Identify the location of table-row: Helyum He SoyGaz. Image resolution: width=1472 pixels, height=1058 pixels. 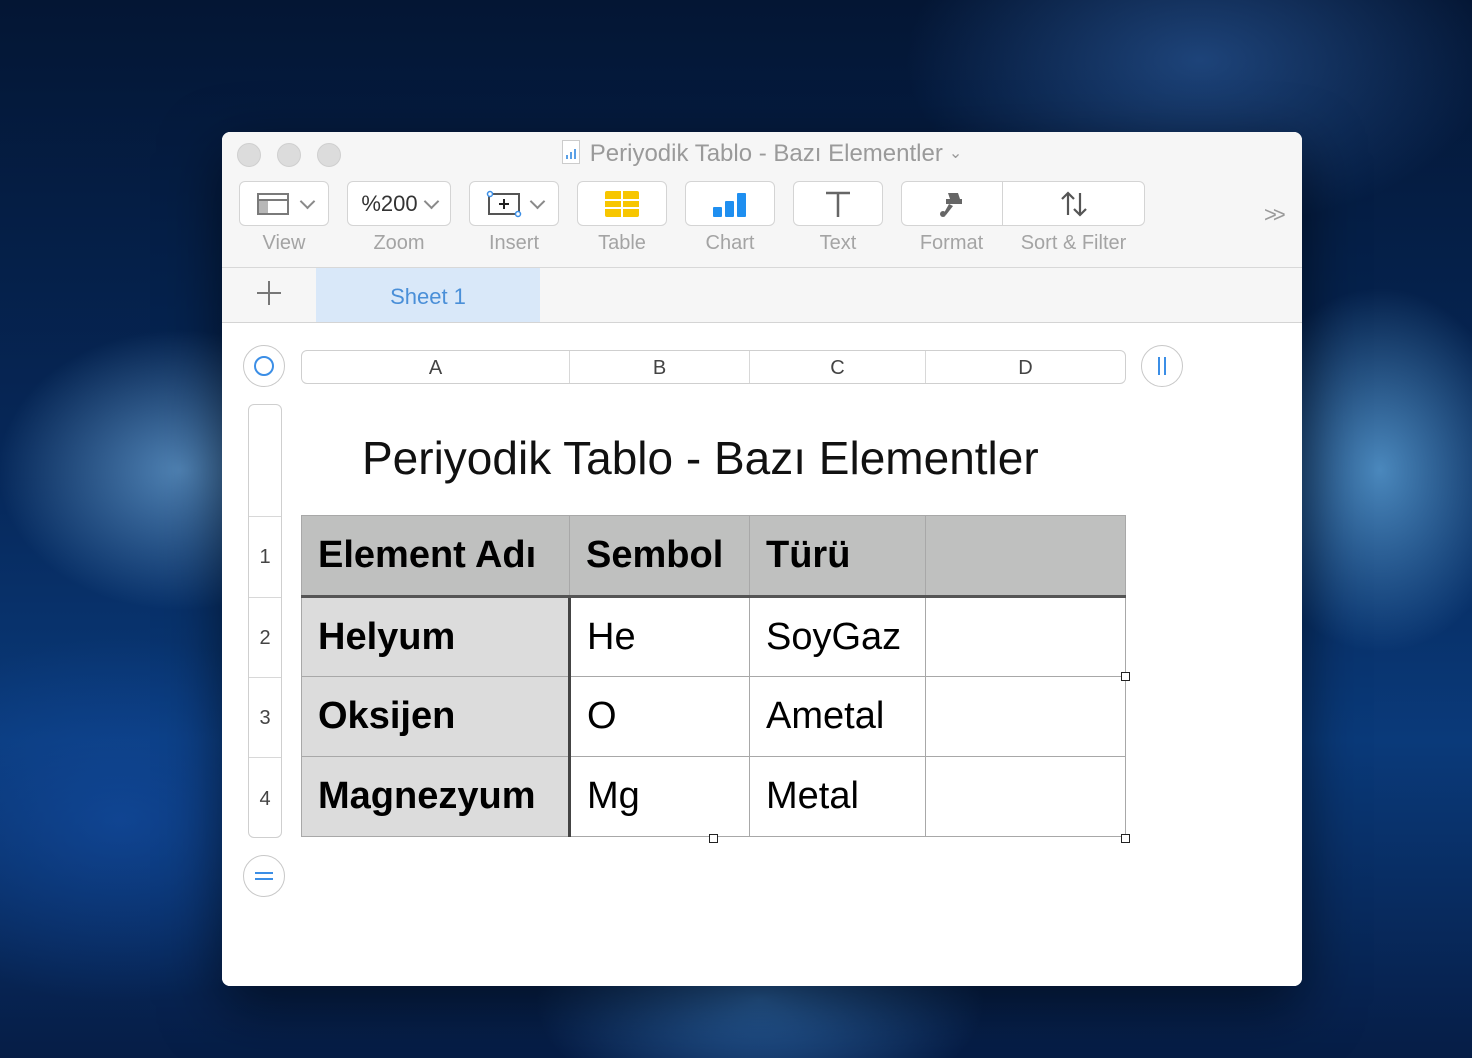
(713, 636).